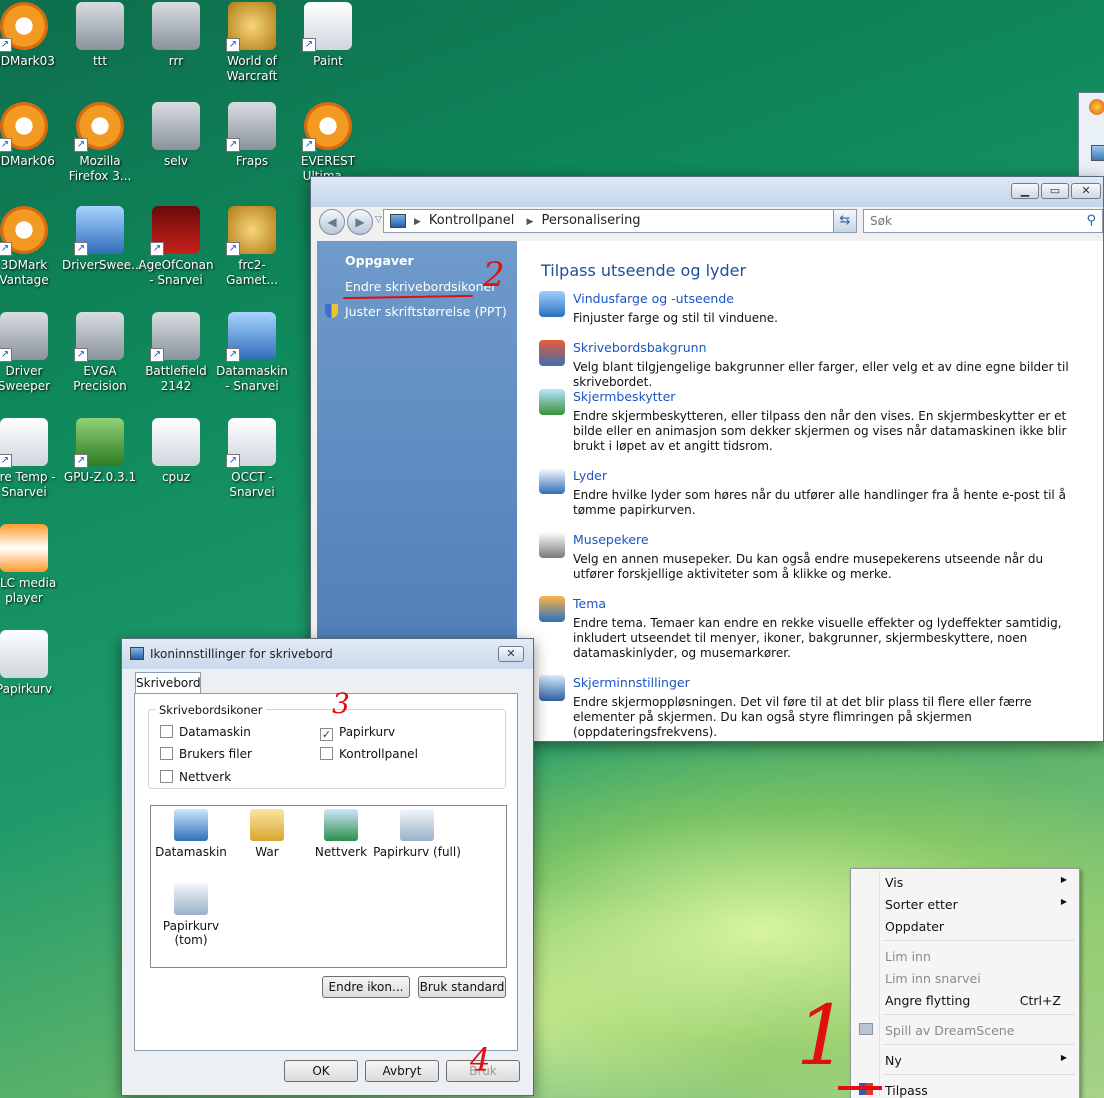  I want to click on desktop-shortcut-label: cpuz, so click(176, 477).